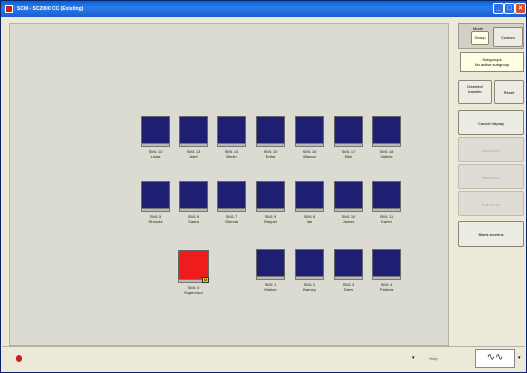  What do you see at coordinates (270, 154) in the screenshot?
I see `monitor-label: SM1 15 Edfra` at bounding box center [270, 154].